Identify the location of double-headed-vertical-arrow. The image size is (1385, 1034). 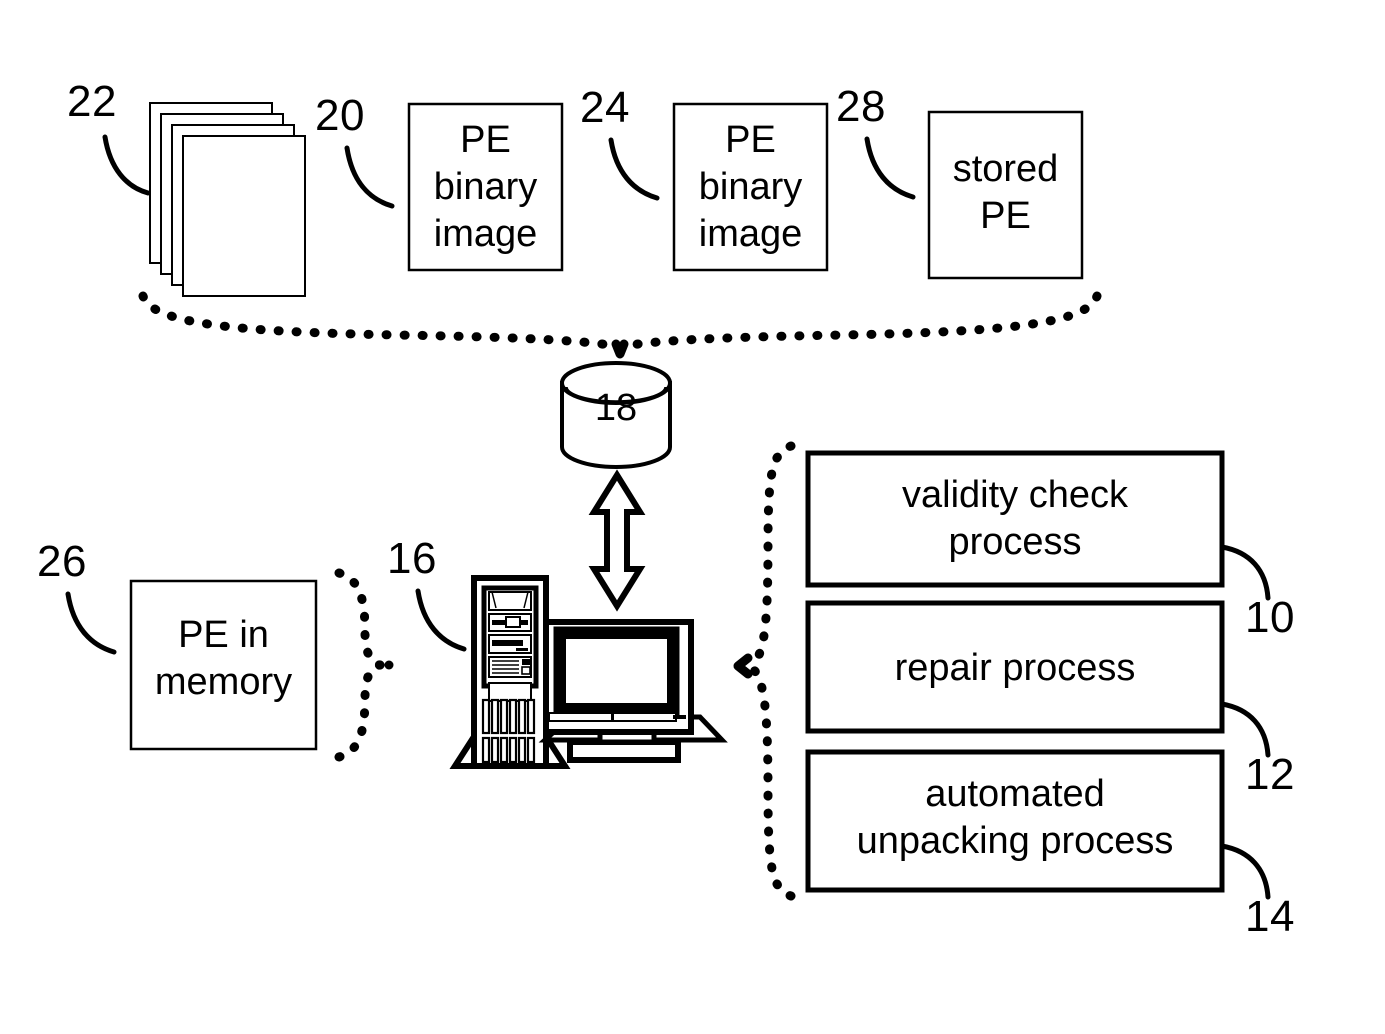
(617, 540).